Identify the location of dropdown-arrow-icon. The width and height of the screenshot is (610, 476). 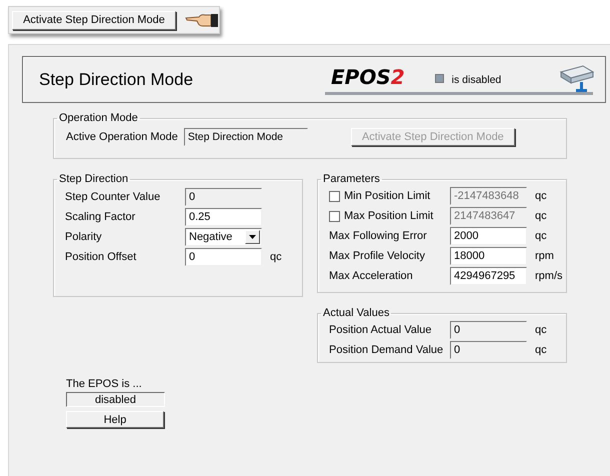
(252, 237).